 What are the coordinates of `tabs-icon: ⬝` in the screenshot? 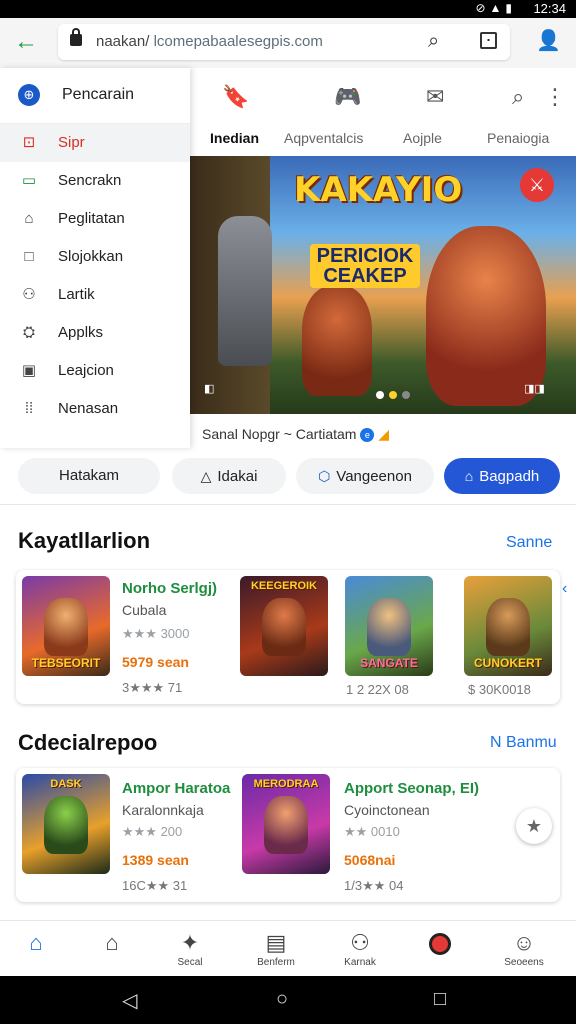 It's located at (488, 40).